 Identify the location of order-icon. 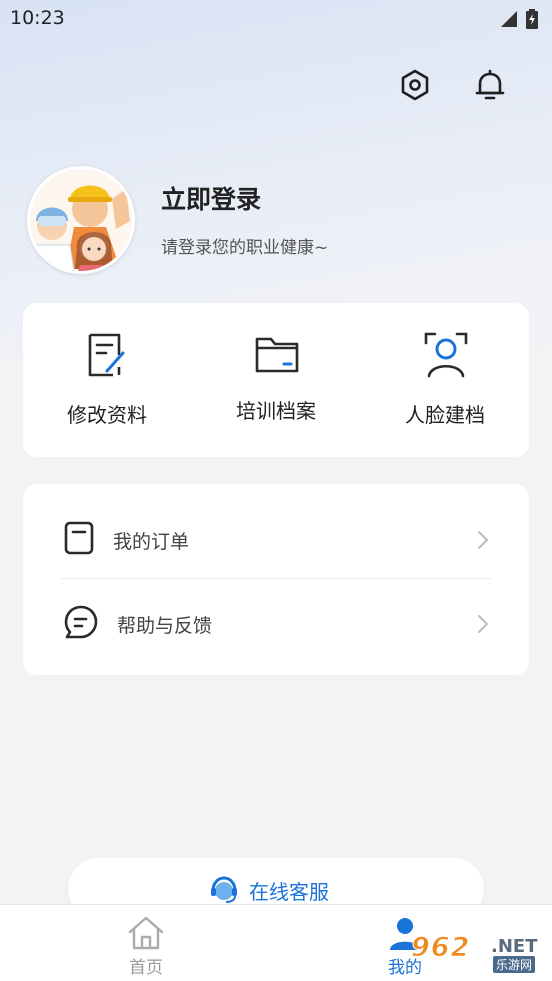
(79, 538).